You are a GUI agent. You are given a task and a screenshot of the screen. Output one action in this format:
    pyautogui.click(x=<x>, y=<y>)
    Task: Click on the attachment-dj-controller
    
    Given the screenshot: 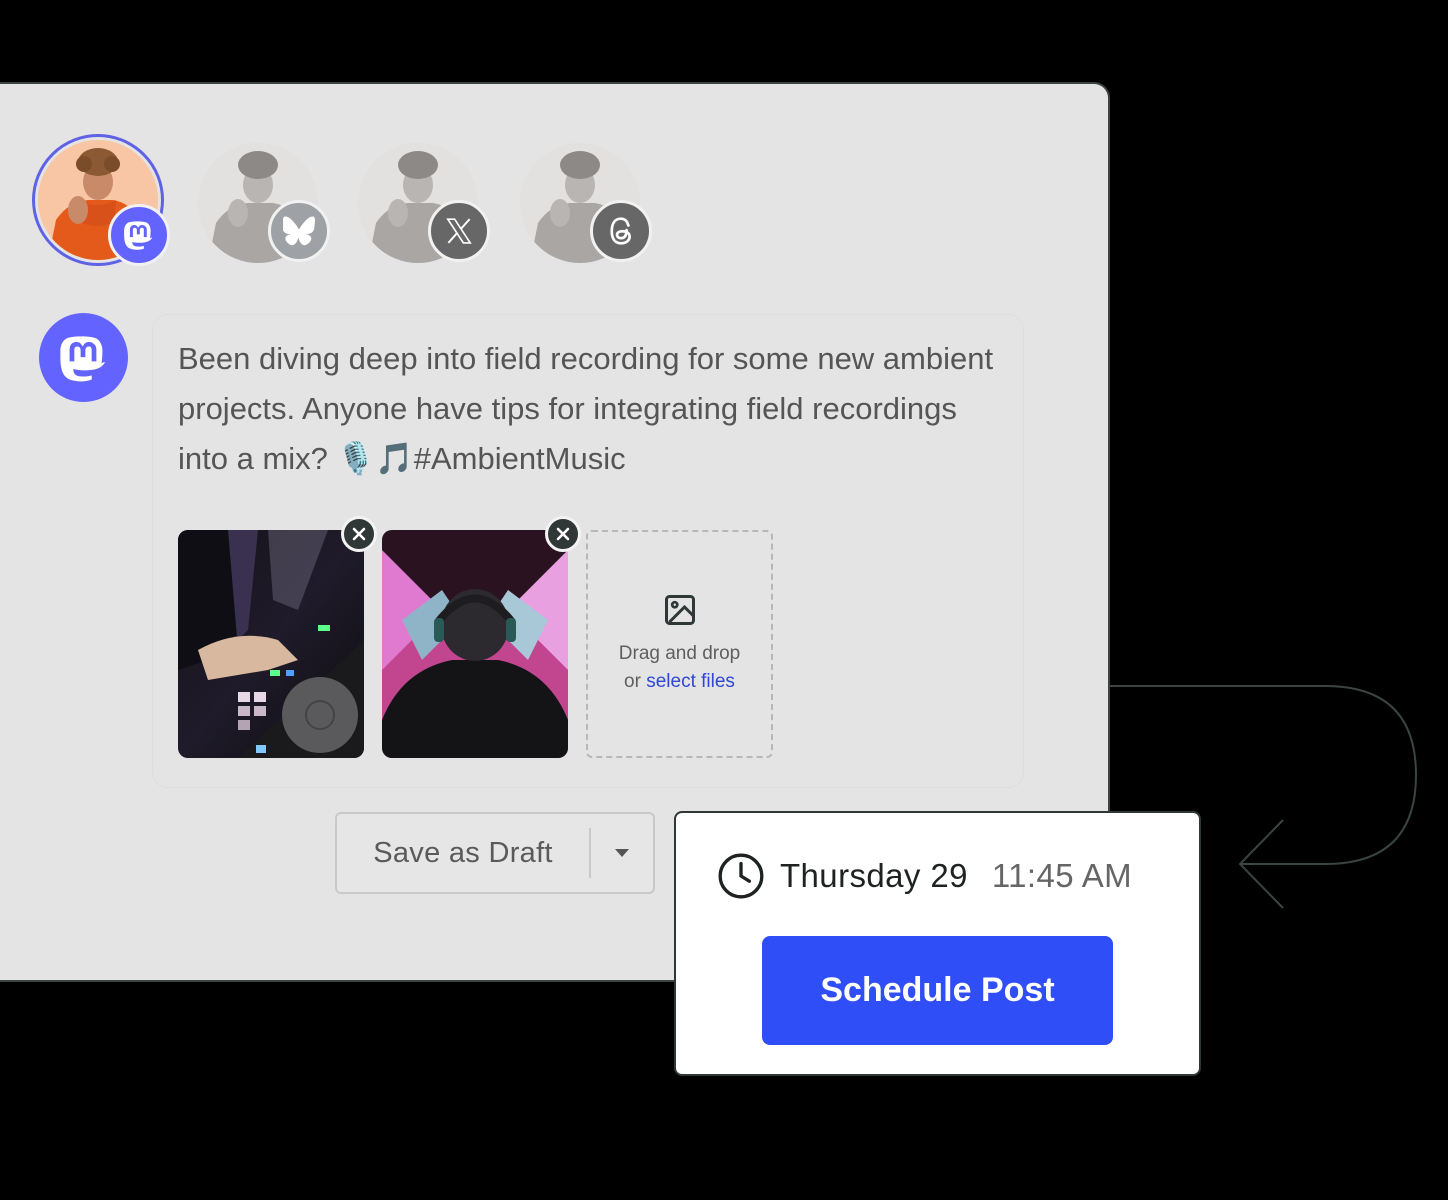 What is the action you would take?
    pyautogui.click(x=271, y=644)
    